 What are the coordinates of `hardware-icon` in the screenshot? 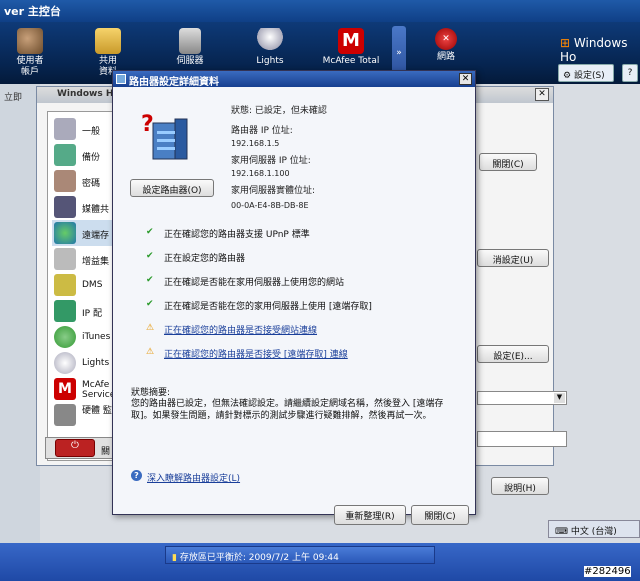 It's located at (65, 415).